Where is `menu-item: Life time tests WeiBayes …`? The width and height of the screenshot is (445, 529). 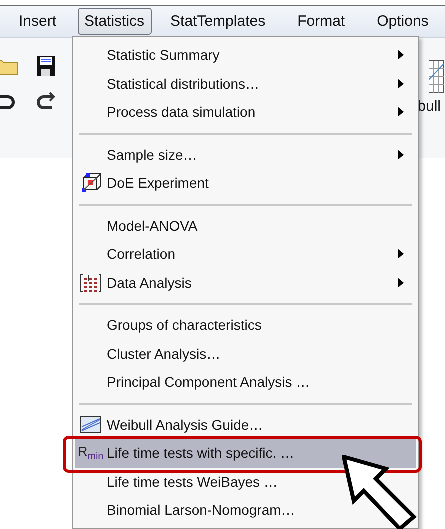
menu-item: Life time tests WeiBayes … is located at coordinates (245, 482).